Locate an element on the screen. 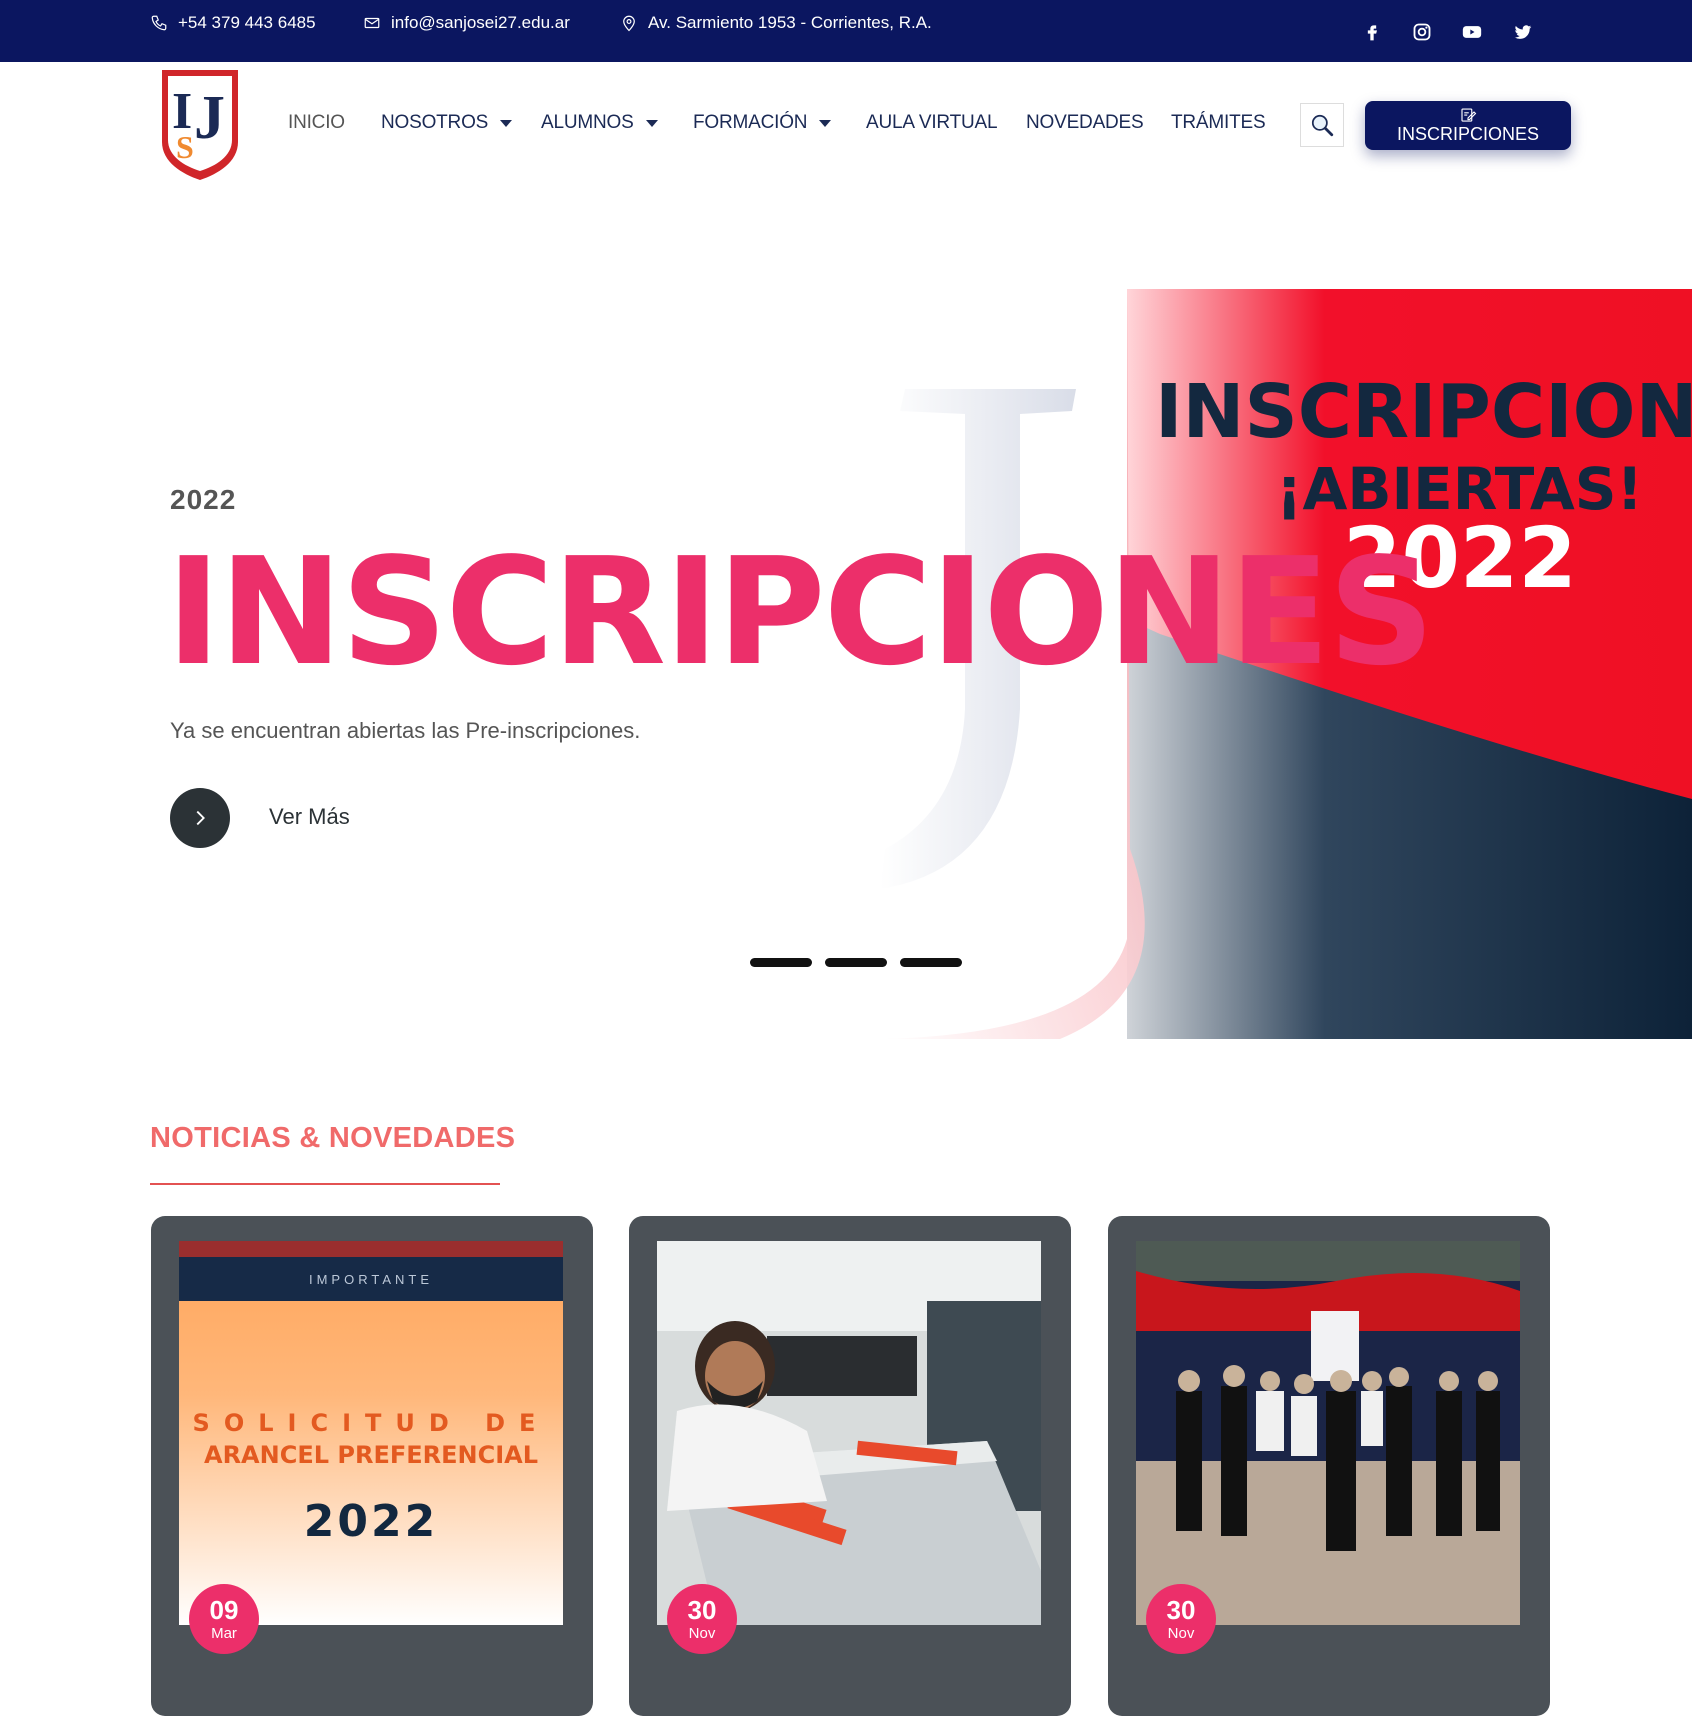  mail-icon is located at coordinates (372, 23).